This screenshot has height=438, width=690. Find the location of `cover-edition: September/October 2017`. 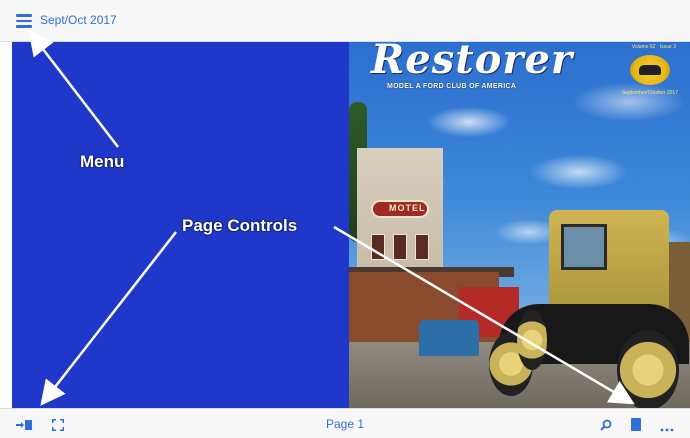

cover-edition: September/October 2017 is located at coordinates (649, 93).